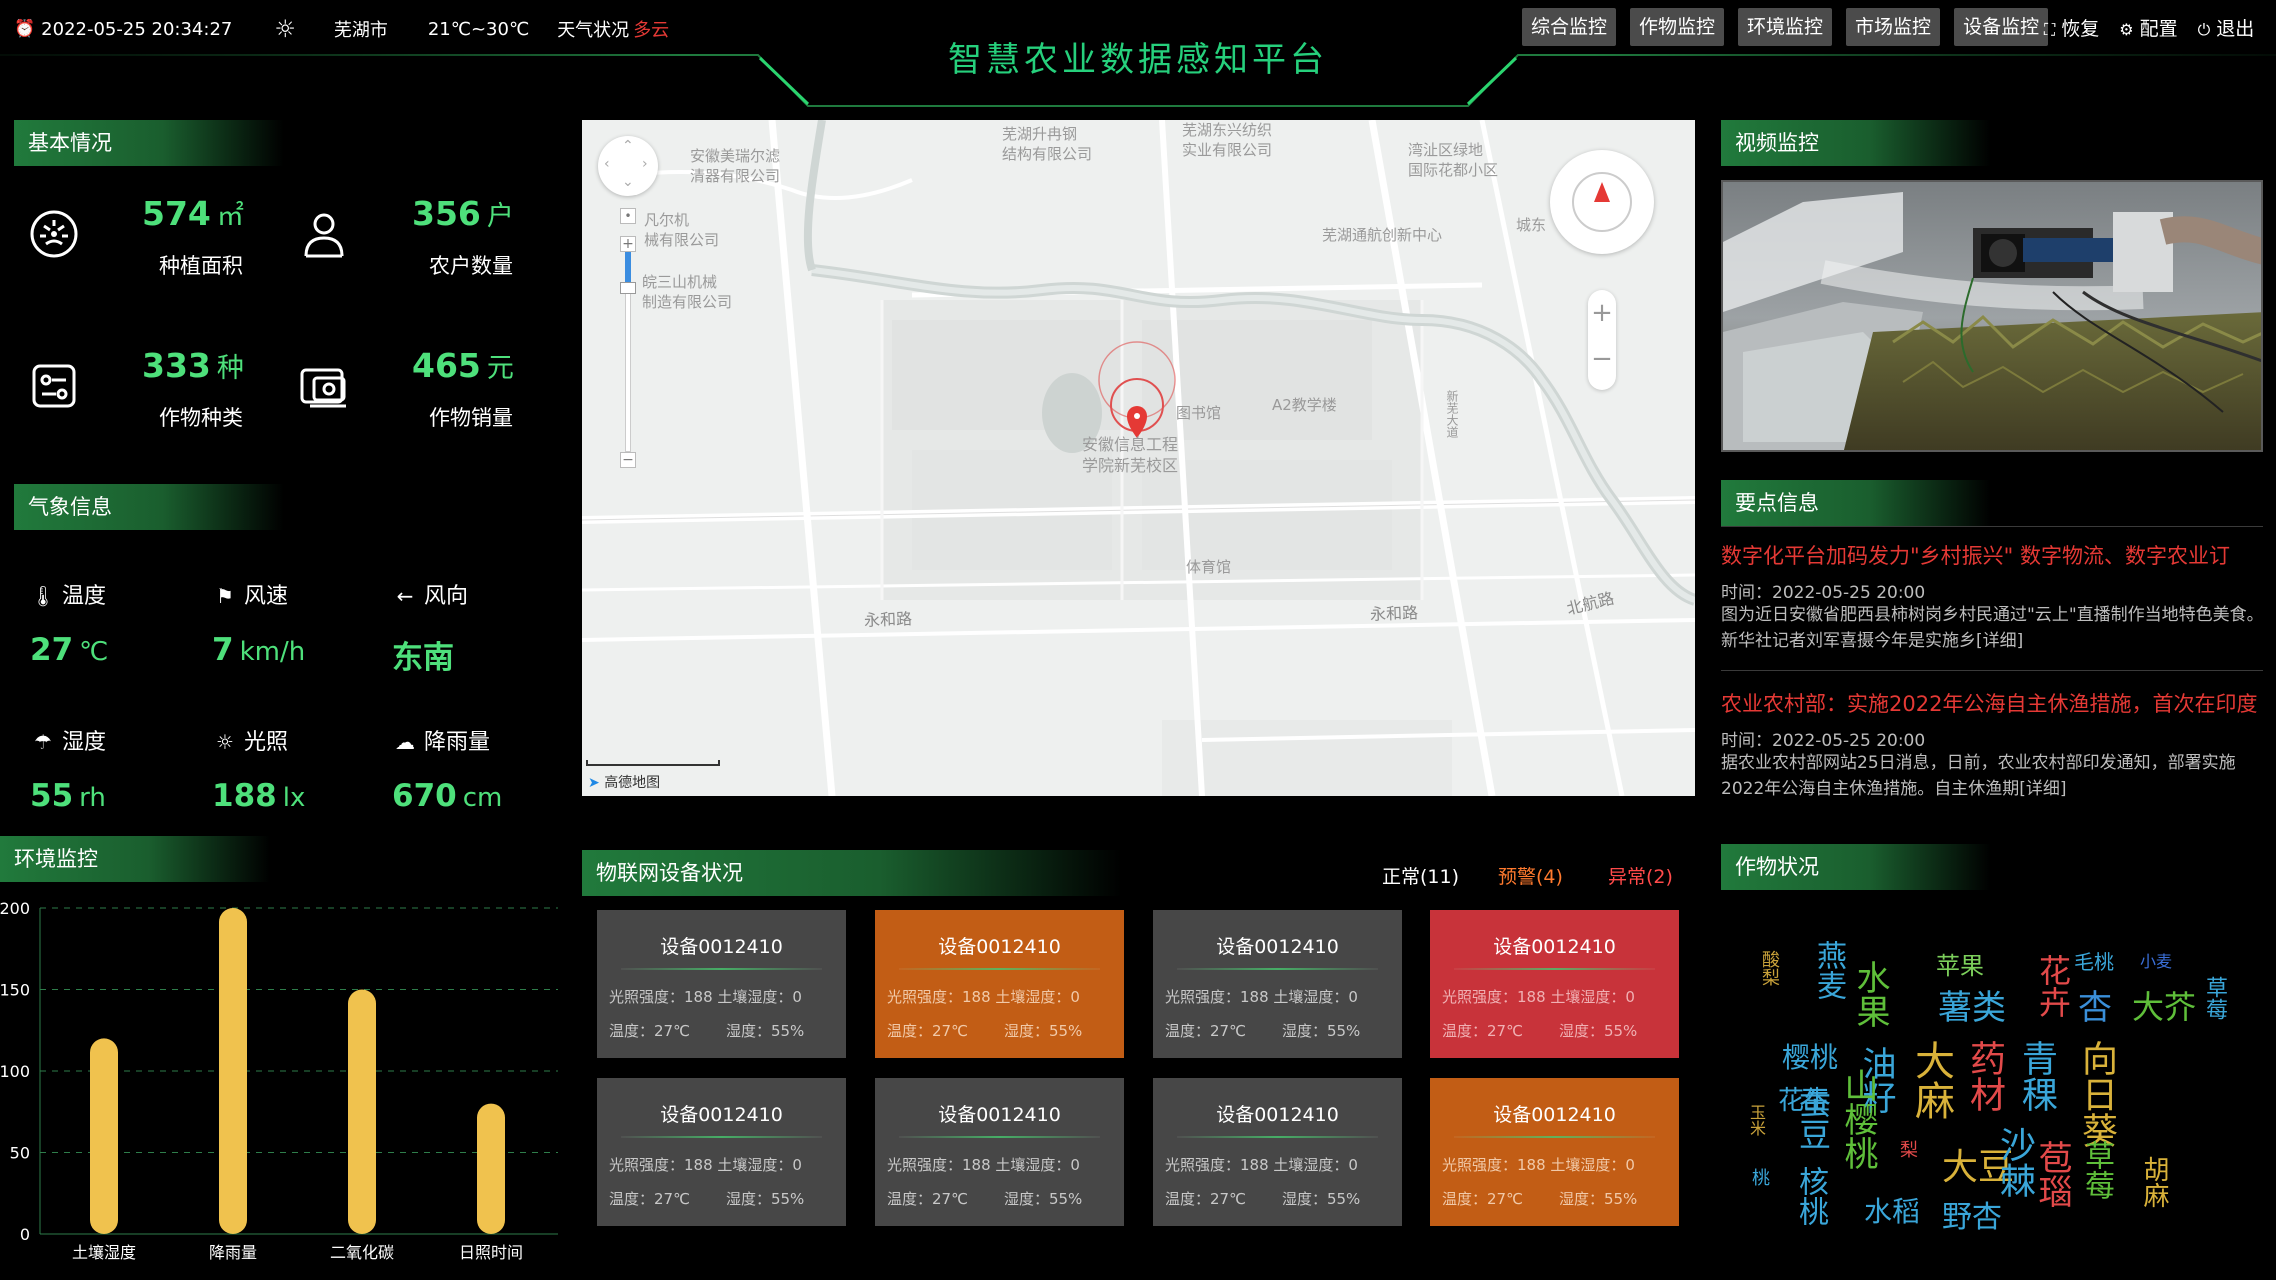 The width and height of the screenshot is (2276, 1280). What do you see at coordinates (156, 244) in the screenshot?
I see `planting-area: 574 ㎡ 种植面积` at bounding box center [156, 244].